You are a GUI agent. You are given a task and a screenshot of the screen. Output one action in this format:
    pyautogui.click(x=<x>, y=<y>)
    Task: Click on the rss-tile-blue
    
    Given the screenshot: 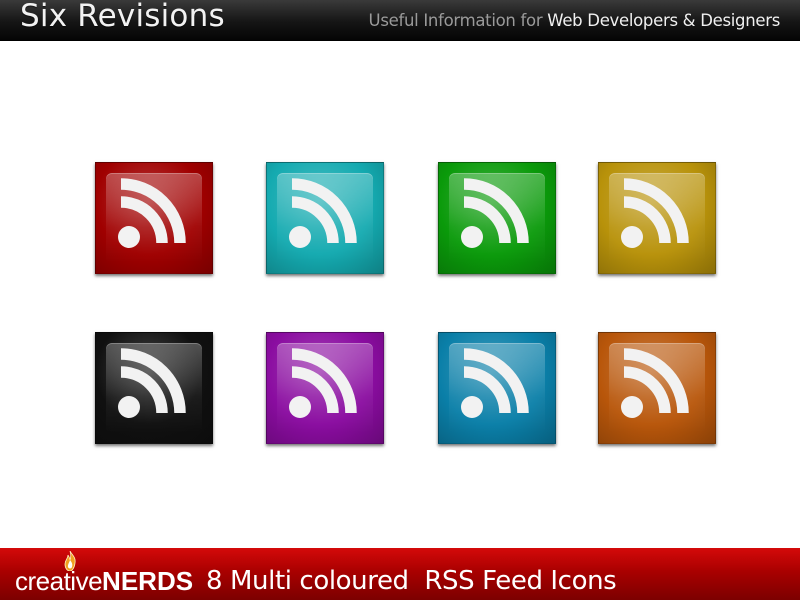 What is the action you would take?
    pyautogui.click(x=497, y=388)
    